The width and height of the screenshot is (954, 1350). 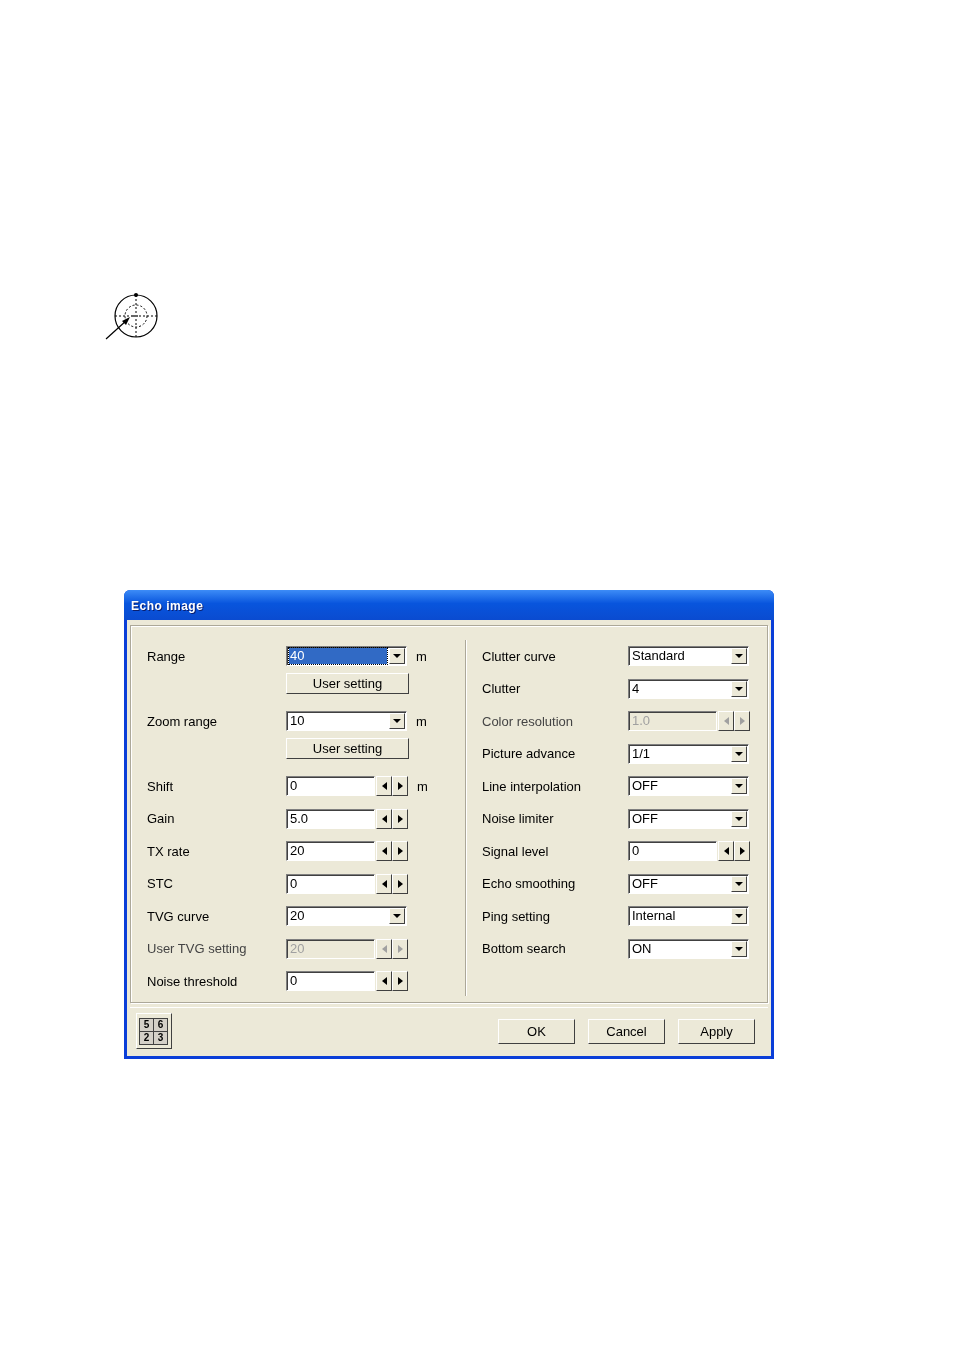 What do you see at coordinates (160, 884) in the screenshot?
I see `setting-label: STC` at bounding box center [160, 884].